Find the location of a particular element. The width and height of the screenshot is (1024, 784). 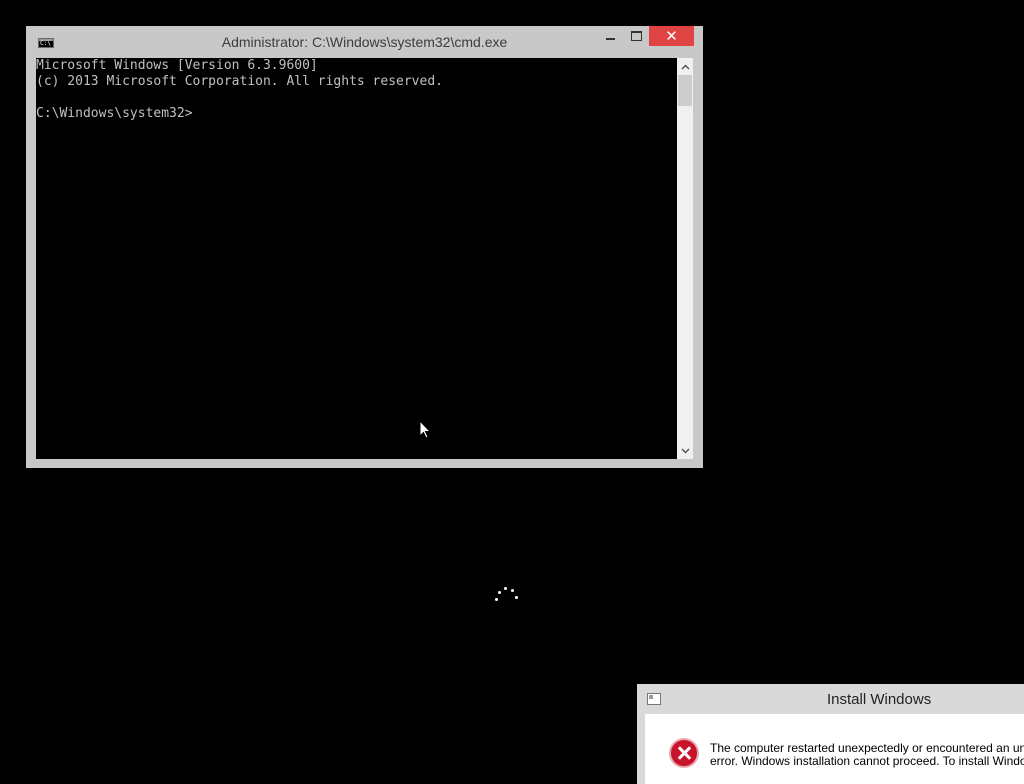

setup-window-icon is located at coordinates (654, 699).